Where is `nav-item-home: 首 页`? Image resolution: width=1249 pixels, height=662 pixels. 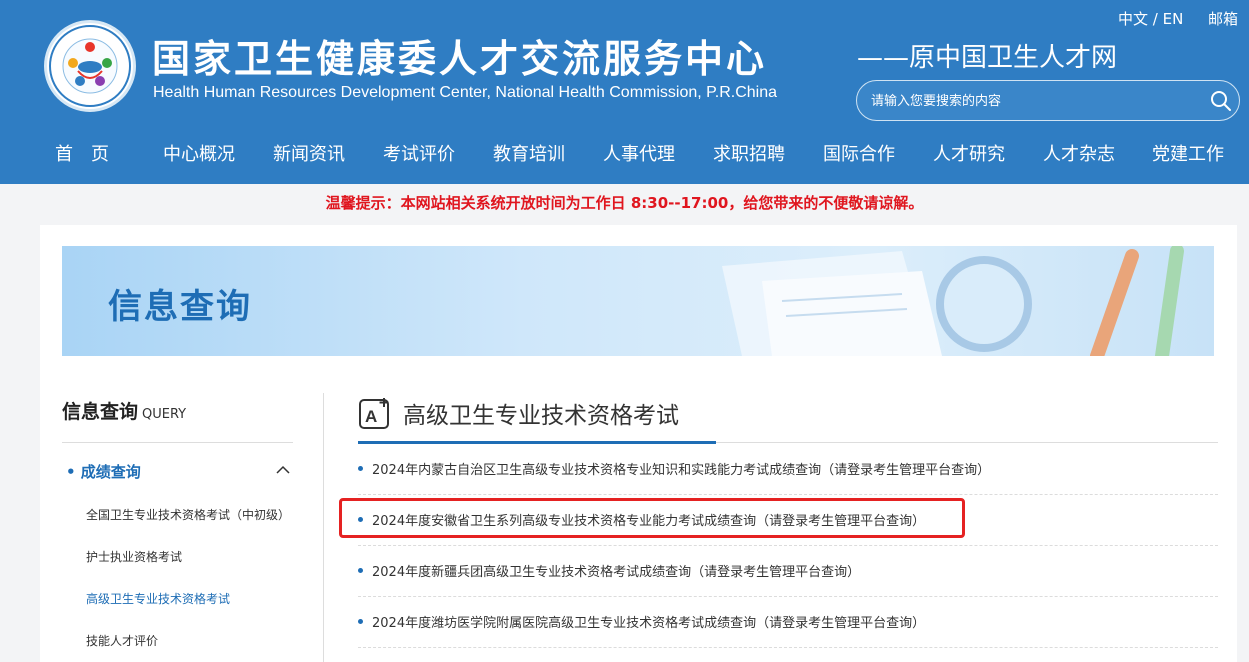 nav-item-home: 首 页 is located at coordinates (82, 153).